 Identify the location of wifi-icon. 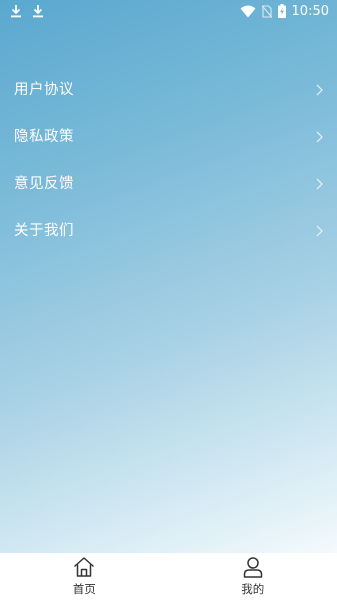
(248, 12).